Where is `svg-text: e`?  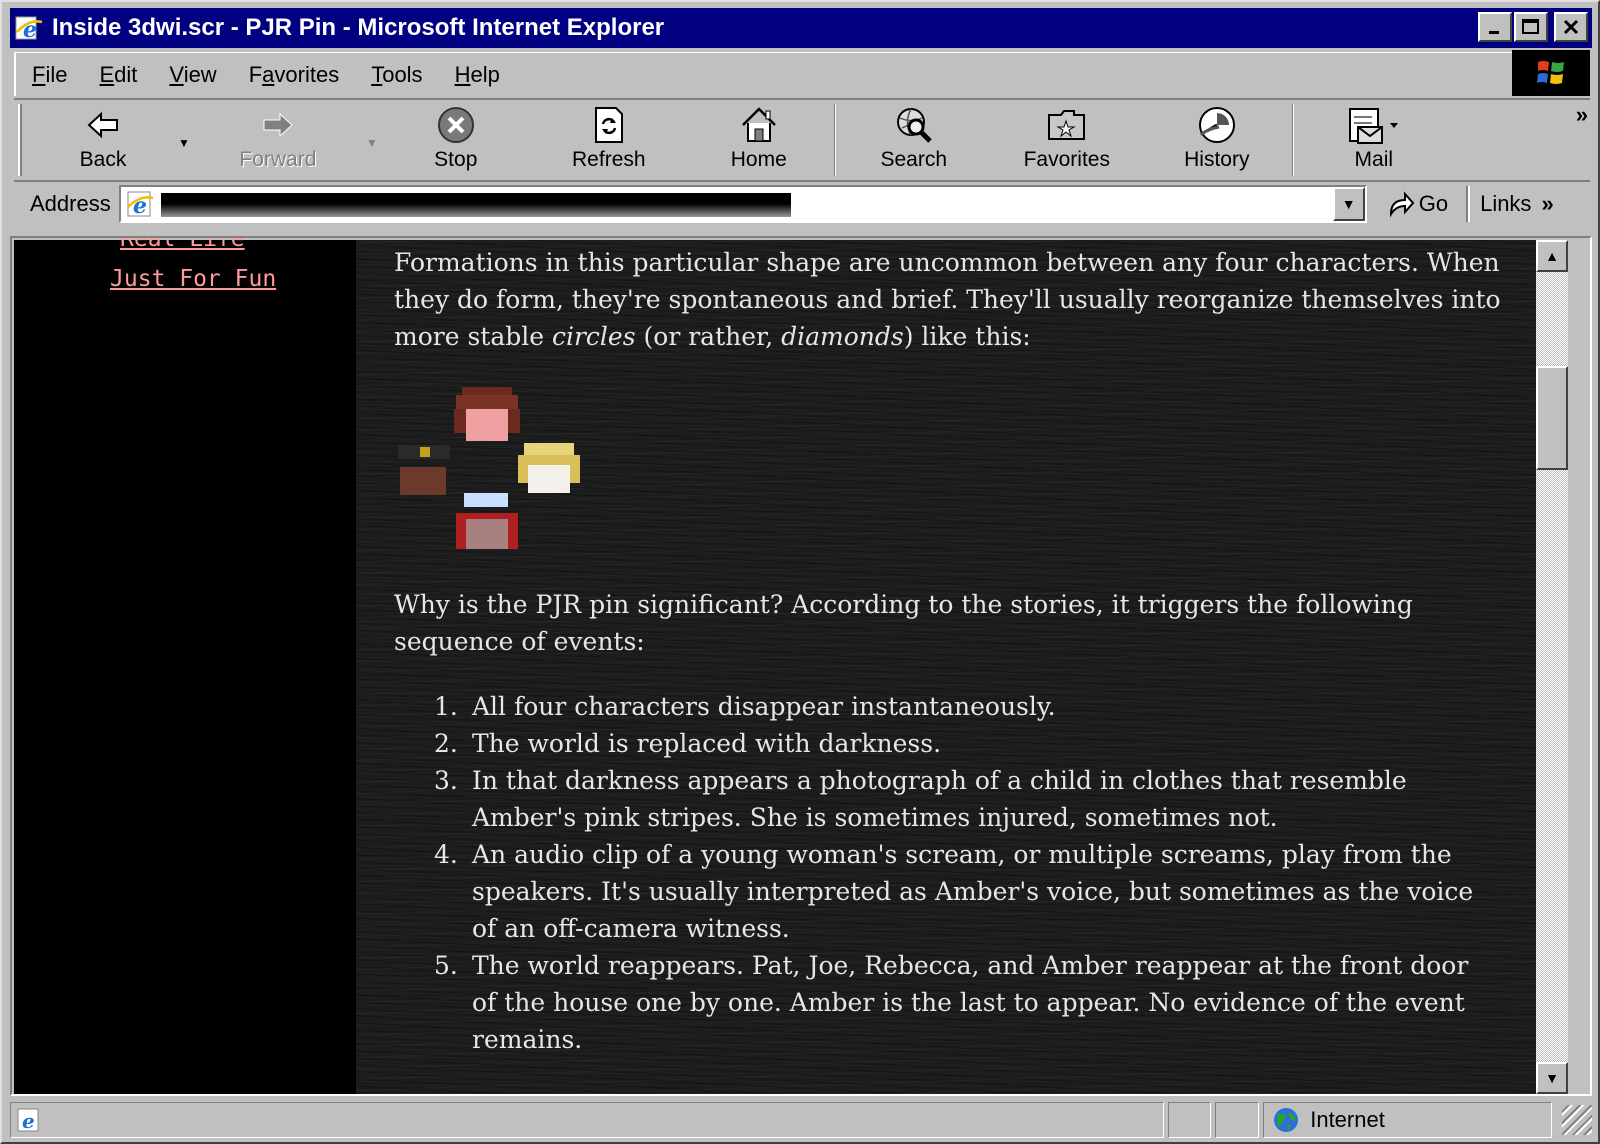 svg-text: e is located at coordinates (28, 1121).